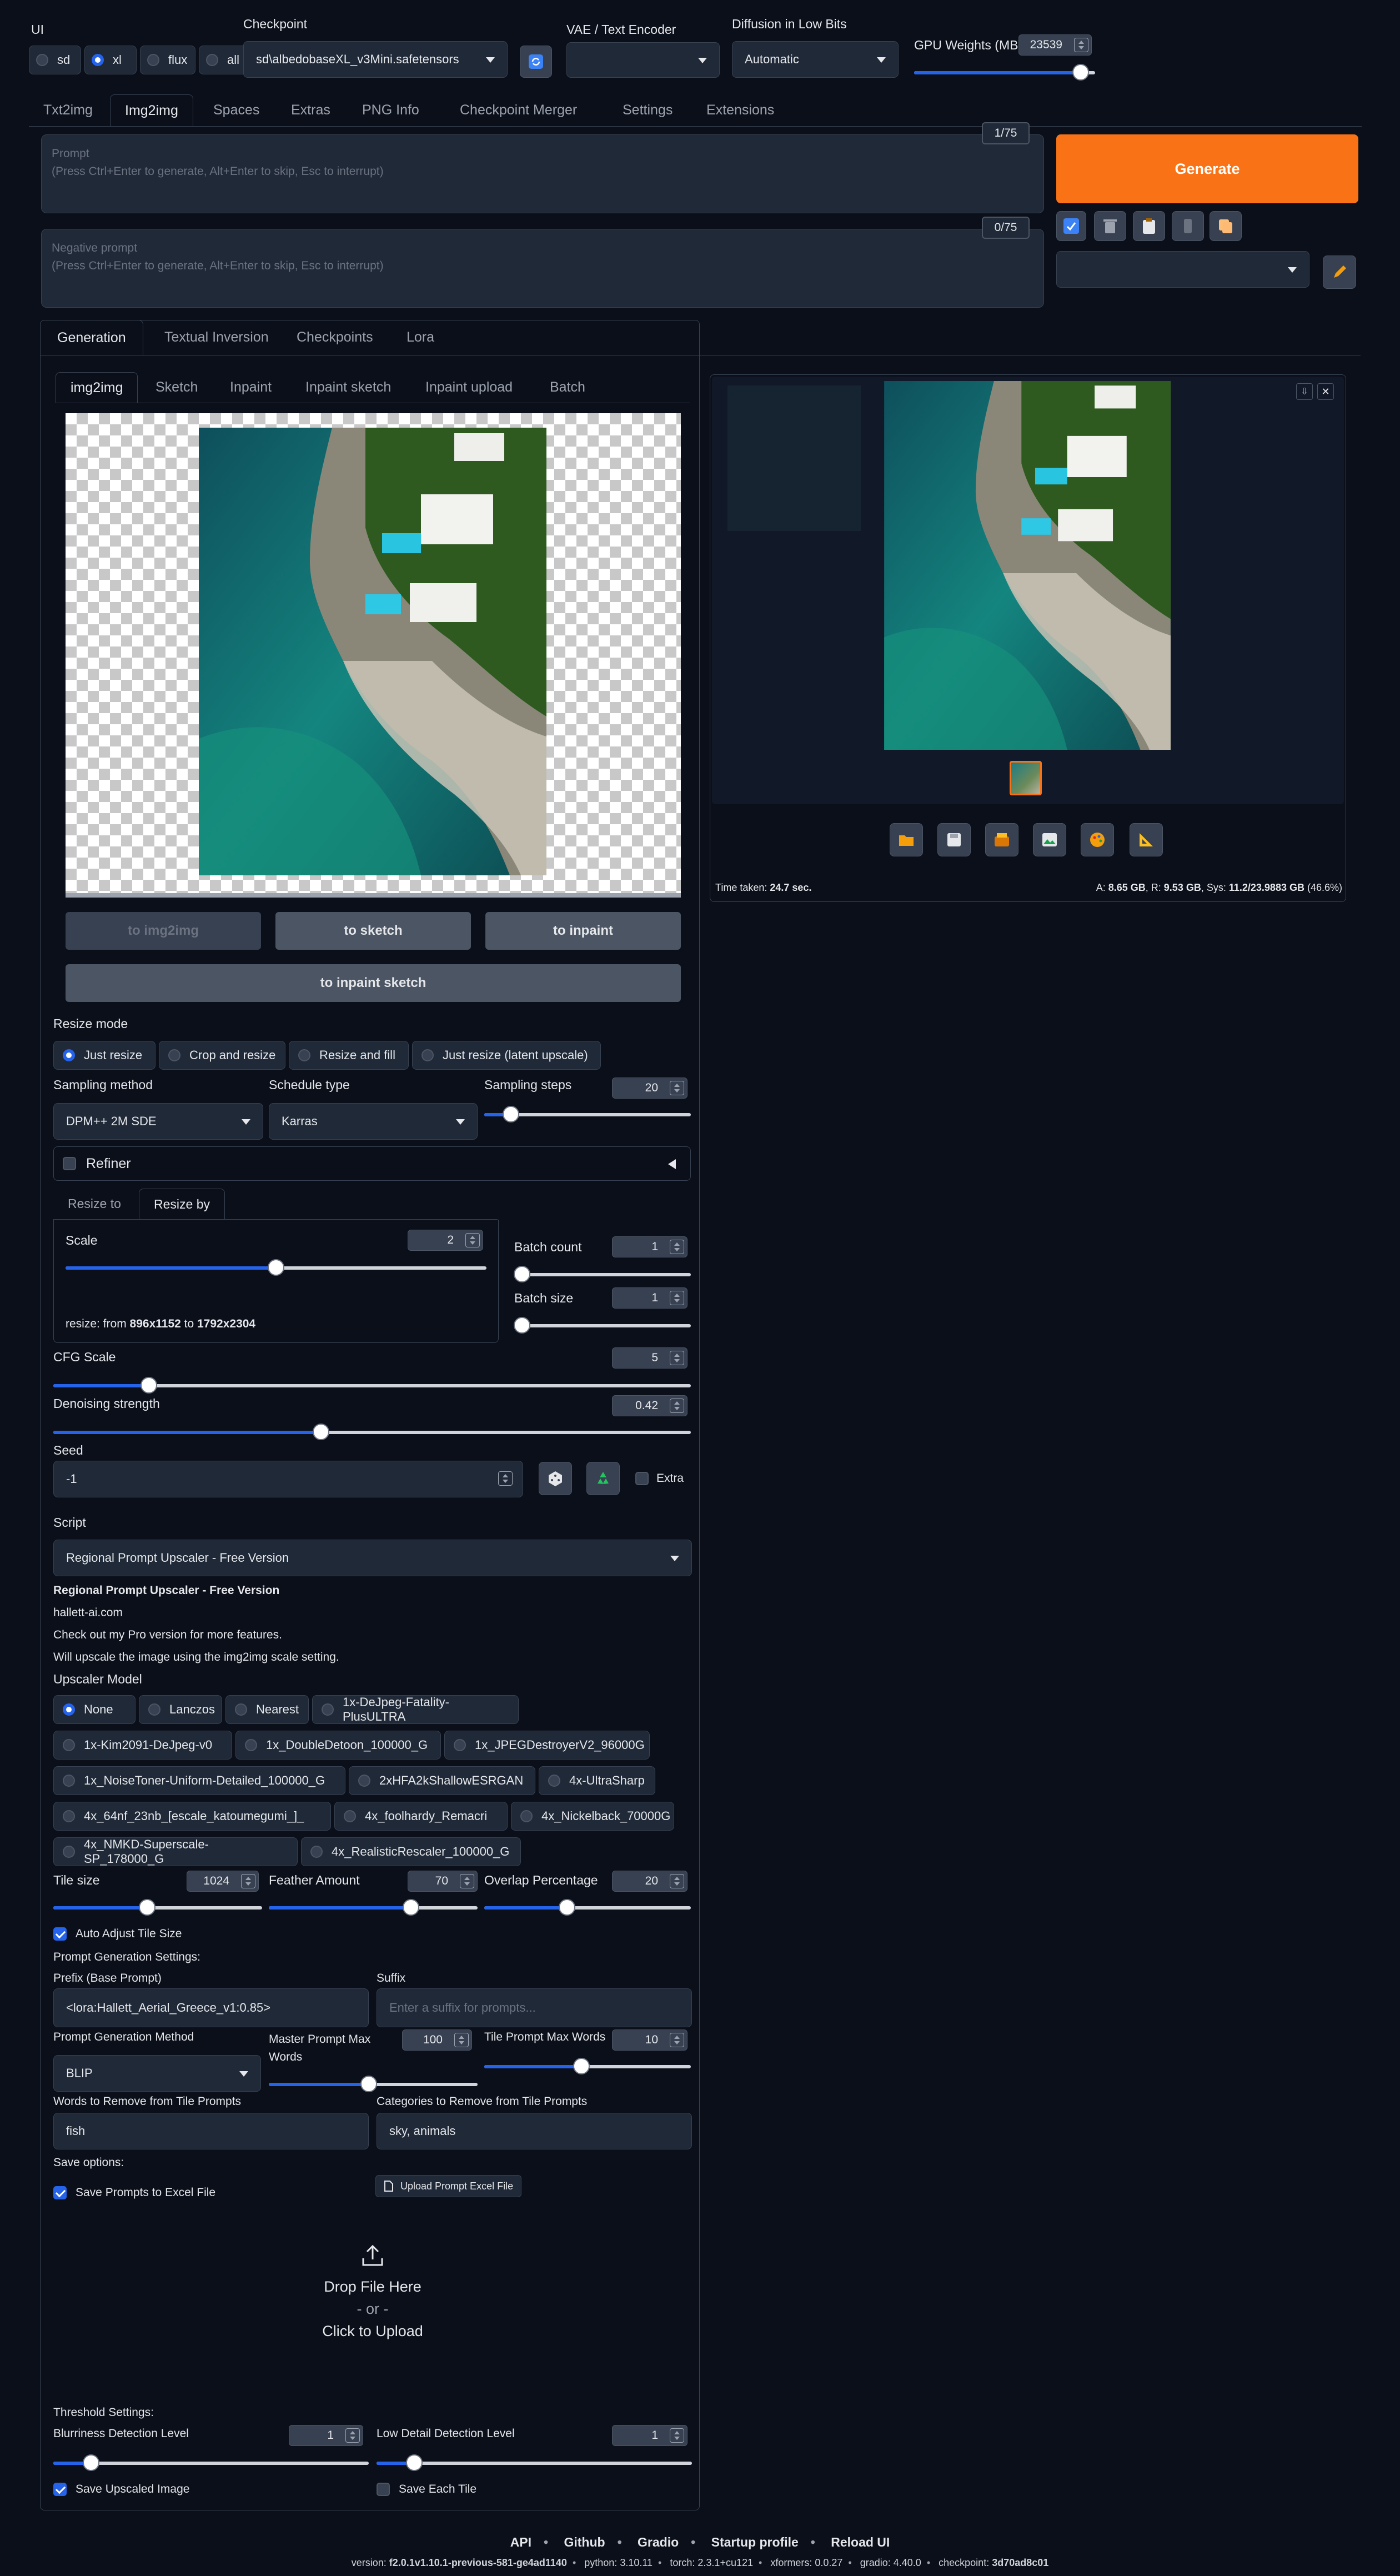  I want to click on tab-extensions: Extensions, so click(740, 110).